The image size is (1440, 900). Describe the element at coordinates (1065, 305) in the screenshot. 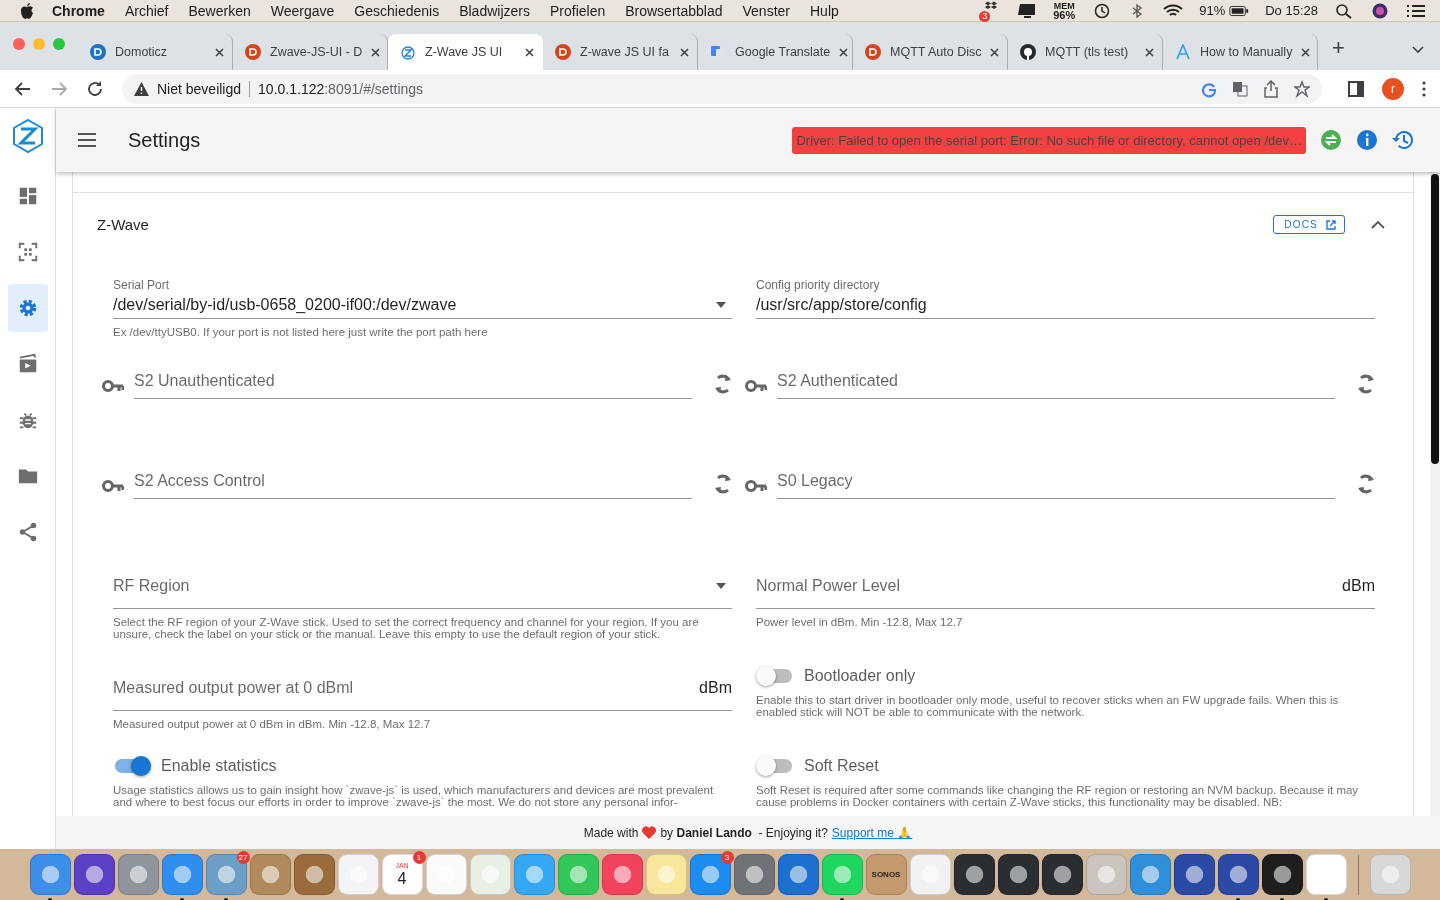

I see `input-field: /usr/src/app/store/config` at that location.